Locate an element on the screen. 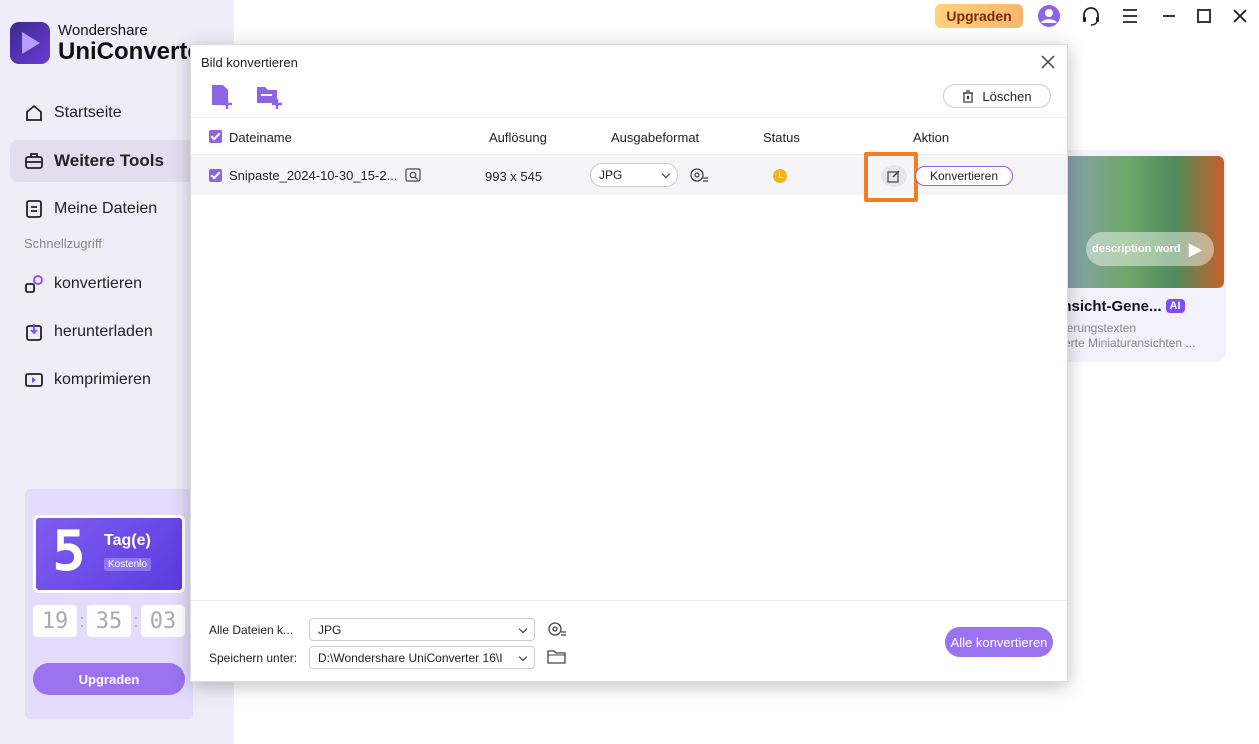 Image resolution: width=1259 pixels, height=744 pixels. clear-button: Löschen is located at coordinates (997, 96).